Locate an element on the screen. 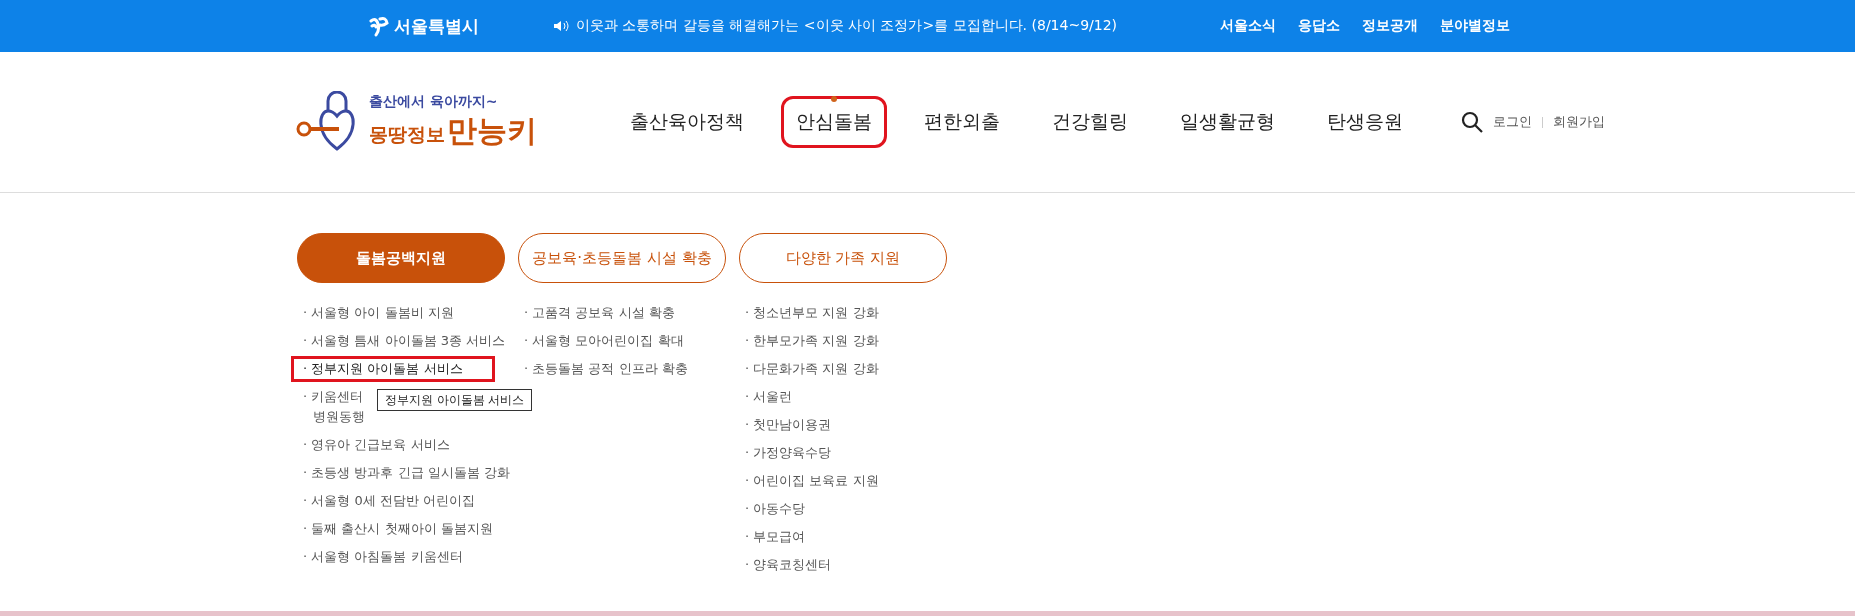  notice-link: 이웃과 소통하며 갈등을 해결해가는 <이웃 사이 조정가>를 모집합니다. (8/14~9/12) is located at coordinates (847, 26).